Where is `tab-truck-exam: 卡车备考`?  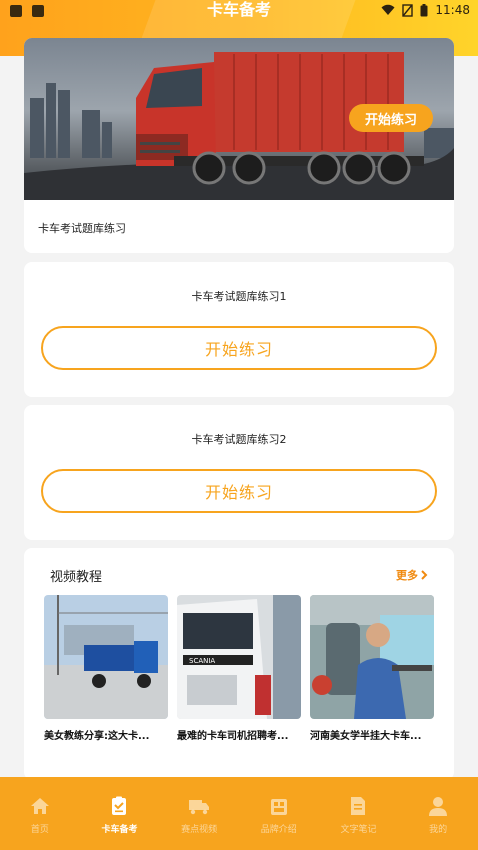 tab-truck-exam: 卡车备考 is located at coordinates (119, 815).